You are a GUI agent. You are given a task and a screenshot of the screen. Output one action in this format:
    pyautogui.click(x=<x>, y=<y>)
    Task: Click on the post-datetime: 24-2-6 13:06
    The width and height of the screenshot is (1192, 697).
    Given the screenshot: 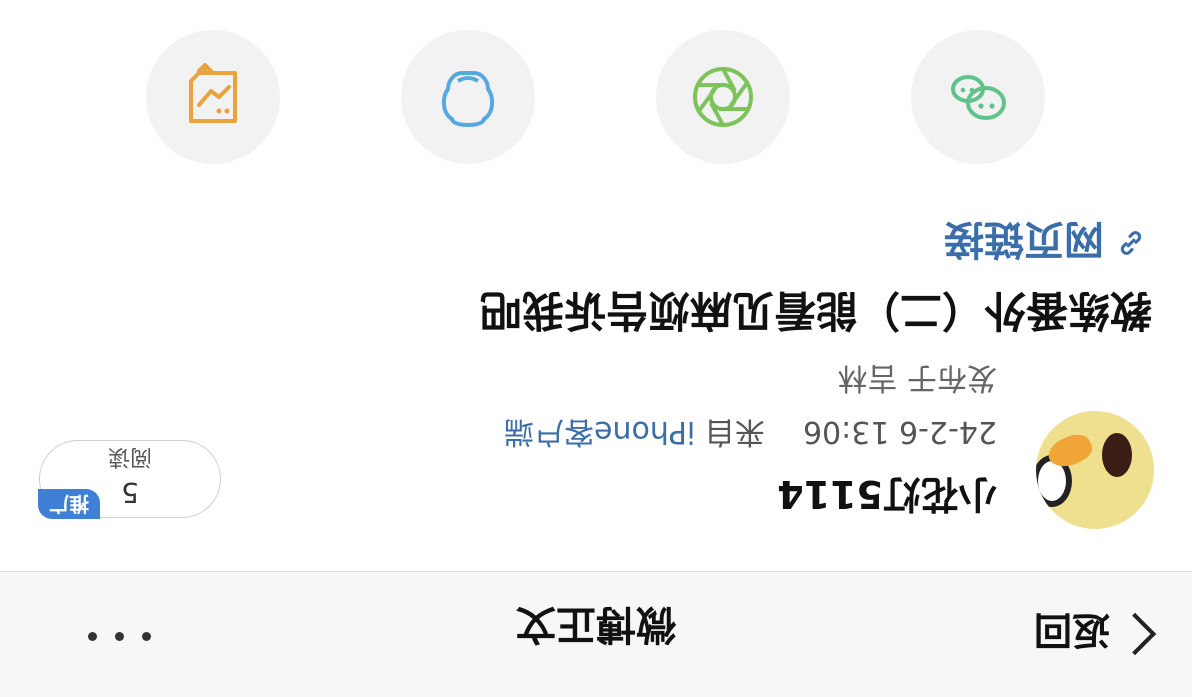 What is the action you would take?
    pyautogui.click(x=900, y=431)
    